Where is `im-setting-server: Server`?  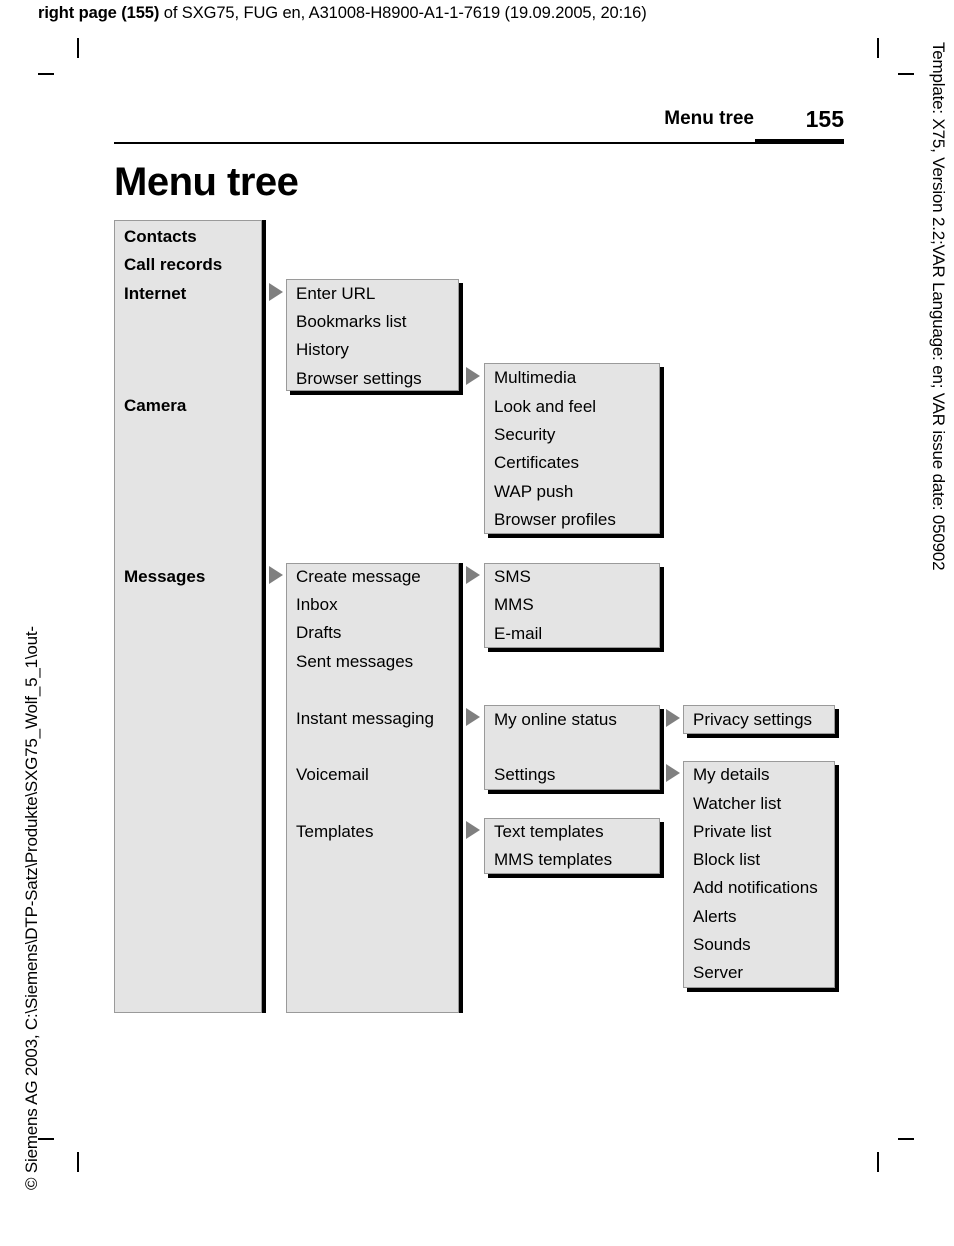
im-setting-server: Server is located at coordinates (718, 972).